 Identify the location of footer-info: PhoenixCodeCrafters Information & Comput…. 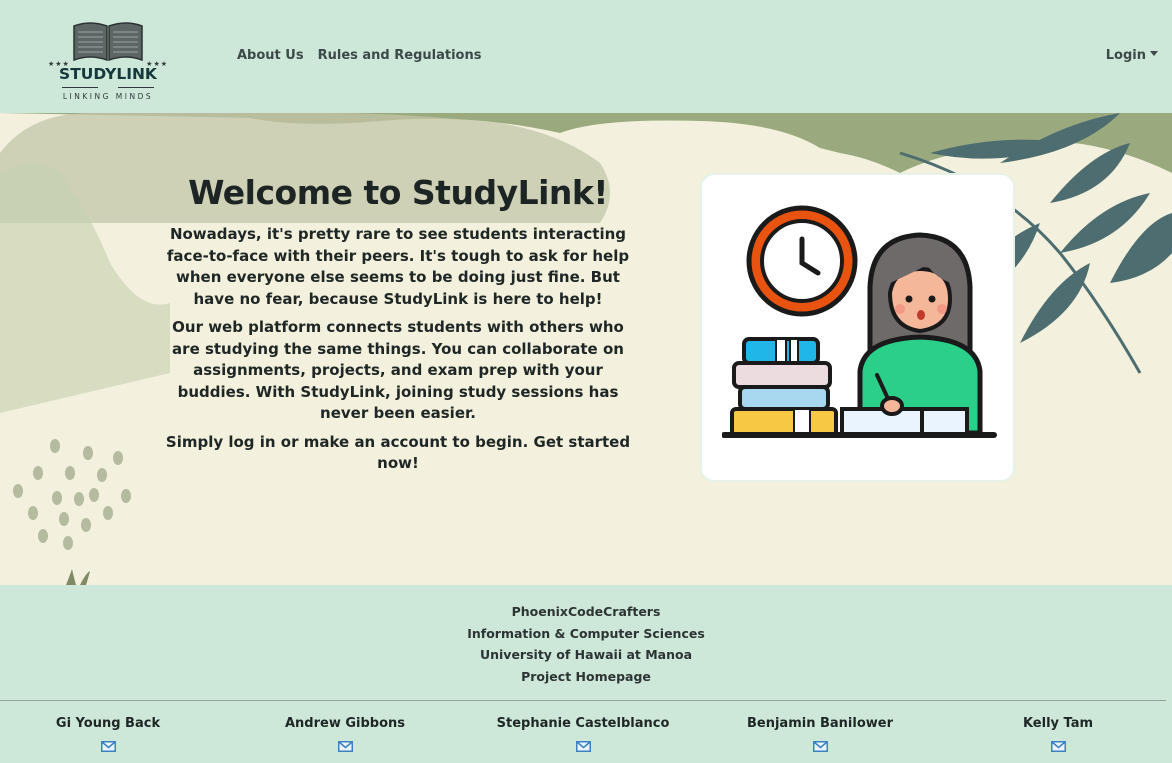
(586, 644).